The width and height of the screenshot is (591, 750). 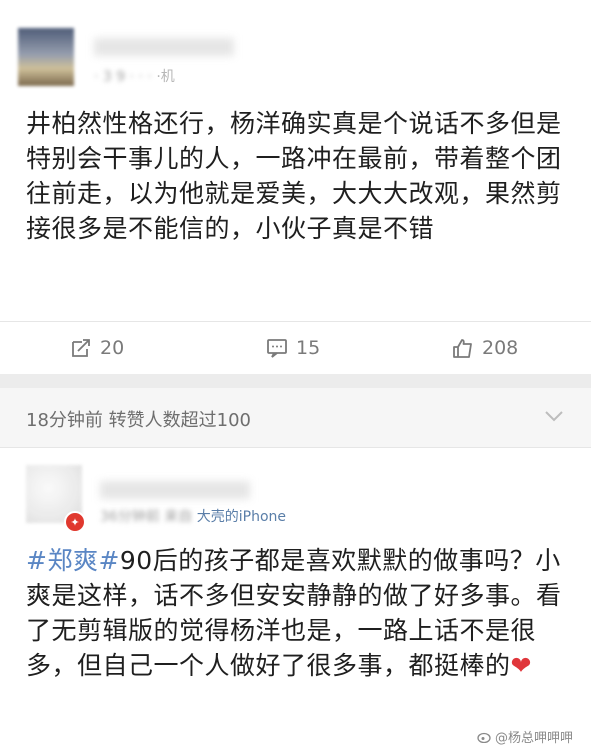 What do you see at coordinates (178, 517) in the screenshot?
I see `source-prefix: 来自` at bounding box center [178, 517].